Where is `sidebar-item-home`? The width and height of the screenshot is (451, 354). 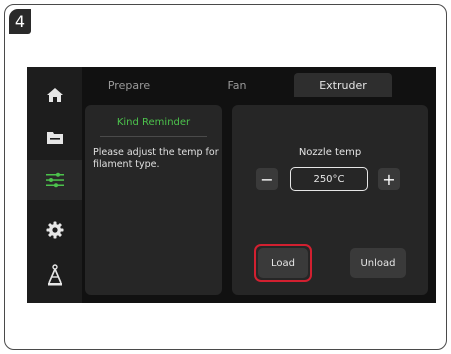
sidebar-item-home is located at coordinates (54, 95).